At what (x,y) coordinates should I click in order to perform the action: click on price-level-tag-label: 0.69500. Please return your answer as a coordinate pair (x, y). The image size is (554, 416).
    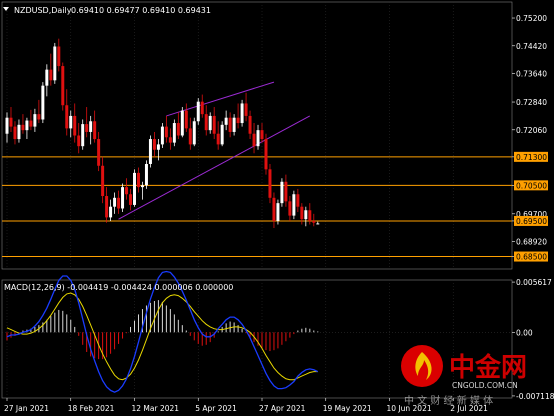
    Looking at the image, I should click on (531, 221).